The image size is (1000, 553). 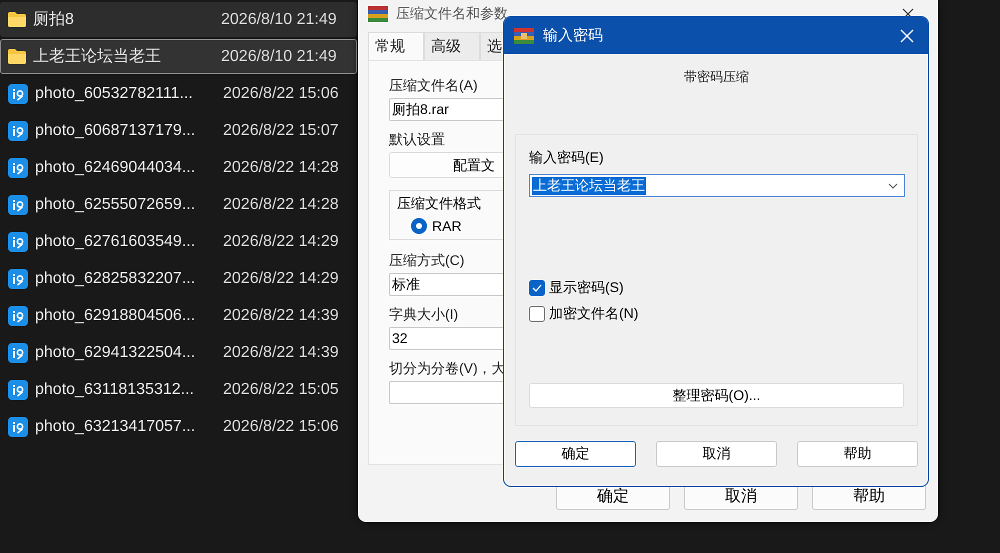 I want to click on radio-label: RAR, so click(x=447, y=226).